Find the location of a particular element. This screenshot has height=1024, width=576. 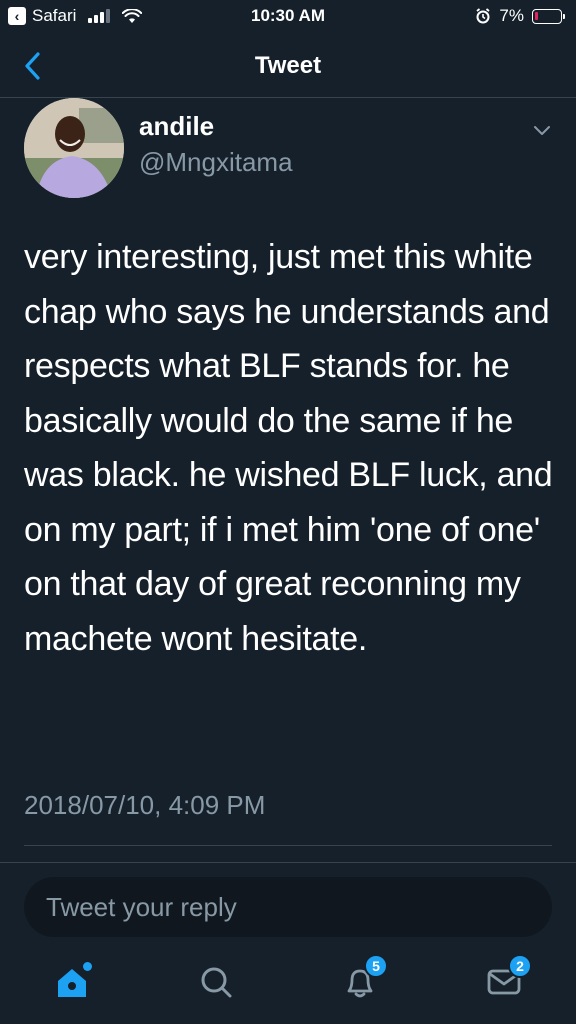

tab-bar: 5 2 is located at coordinates (288, 983).